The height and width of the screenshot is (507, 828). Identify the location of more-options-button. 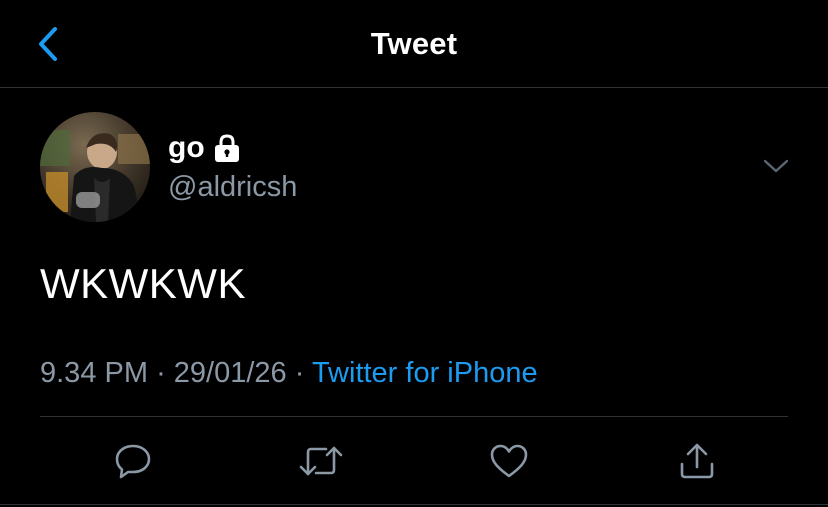
(776, 166).